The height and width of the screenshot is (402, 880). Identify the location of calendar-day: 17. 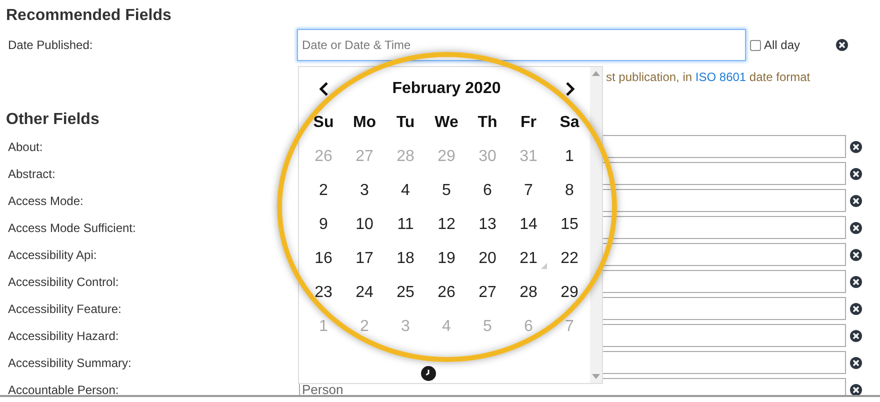
(364, 259).